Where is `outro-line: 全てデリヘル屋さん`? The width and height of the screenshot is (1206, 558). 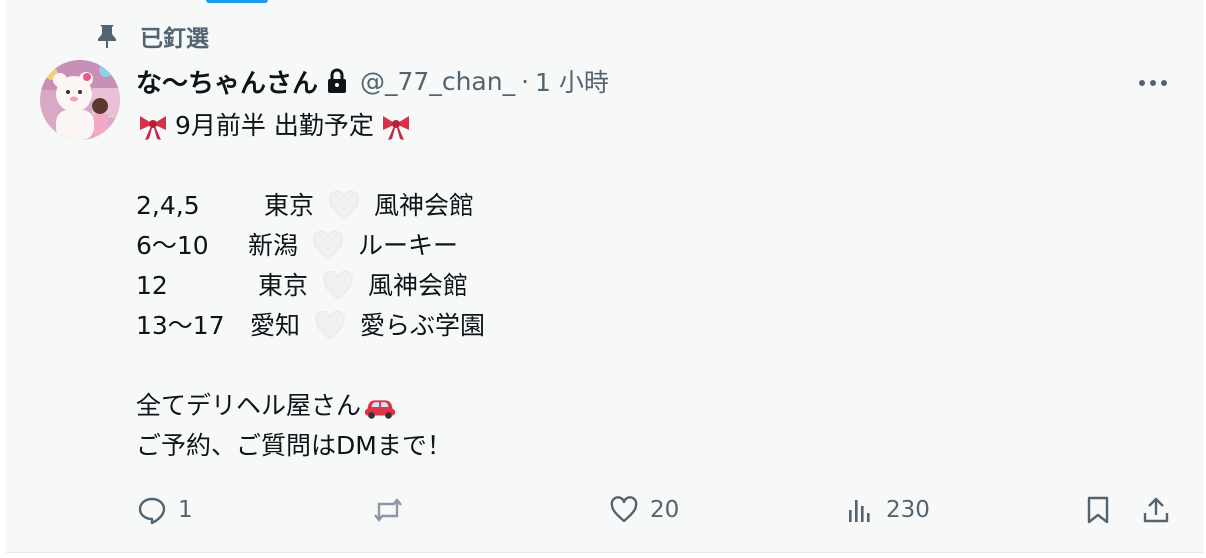 outro-line: 全てデリヘル屋さん is located at coordinates (310, 406).